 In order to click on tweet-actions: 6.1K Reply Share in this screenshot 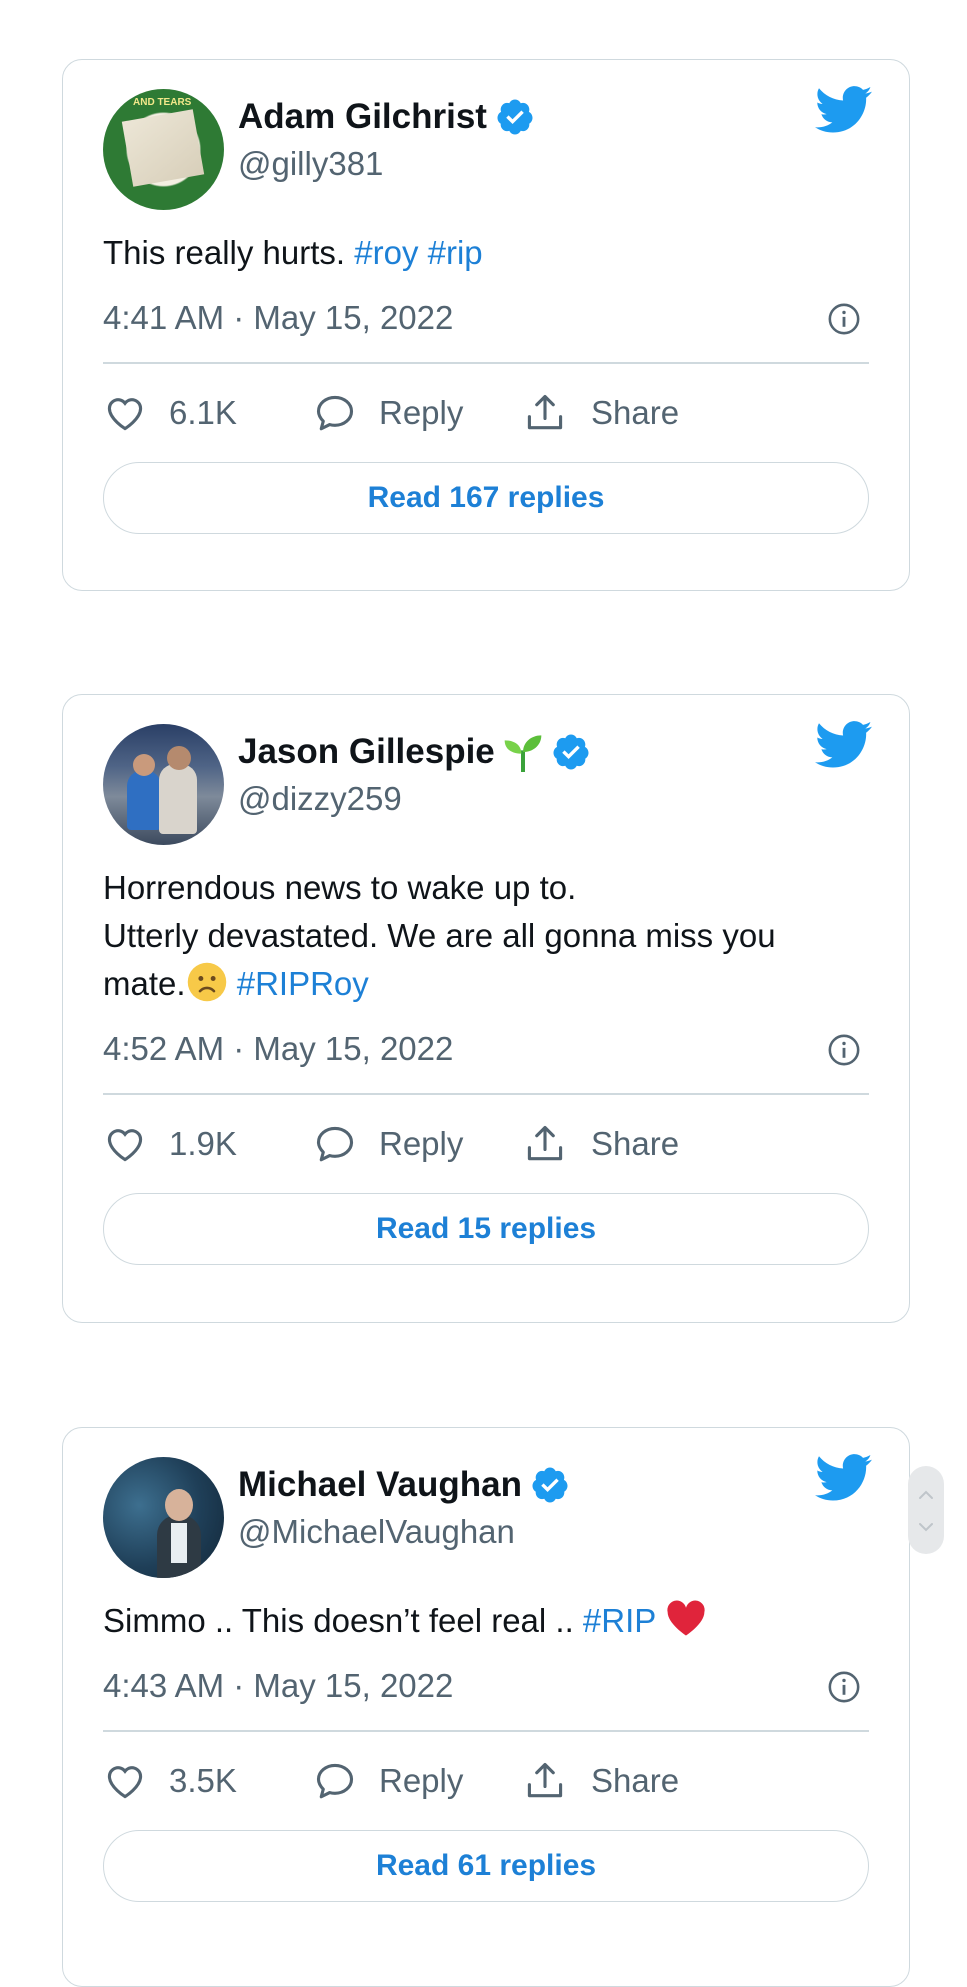, I will do `click(486, 413)`.